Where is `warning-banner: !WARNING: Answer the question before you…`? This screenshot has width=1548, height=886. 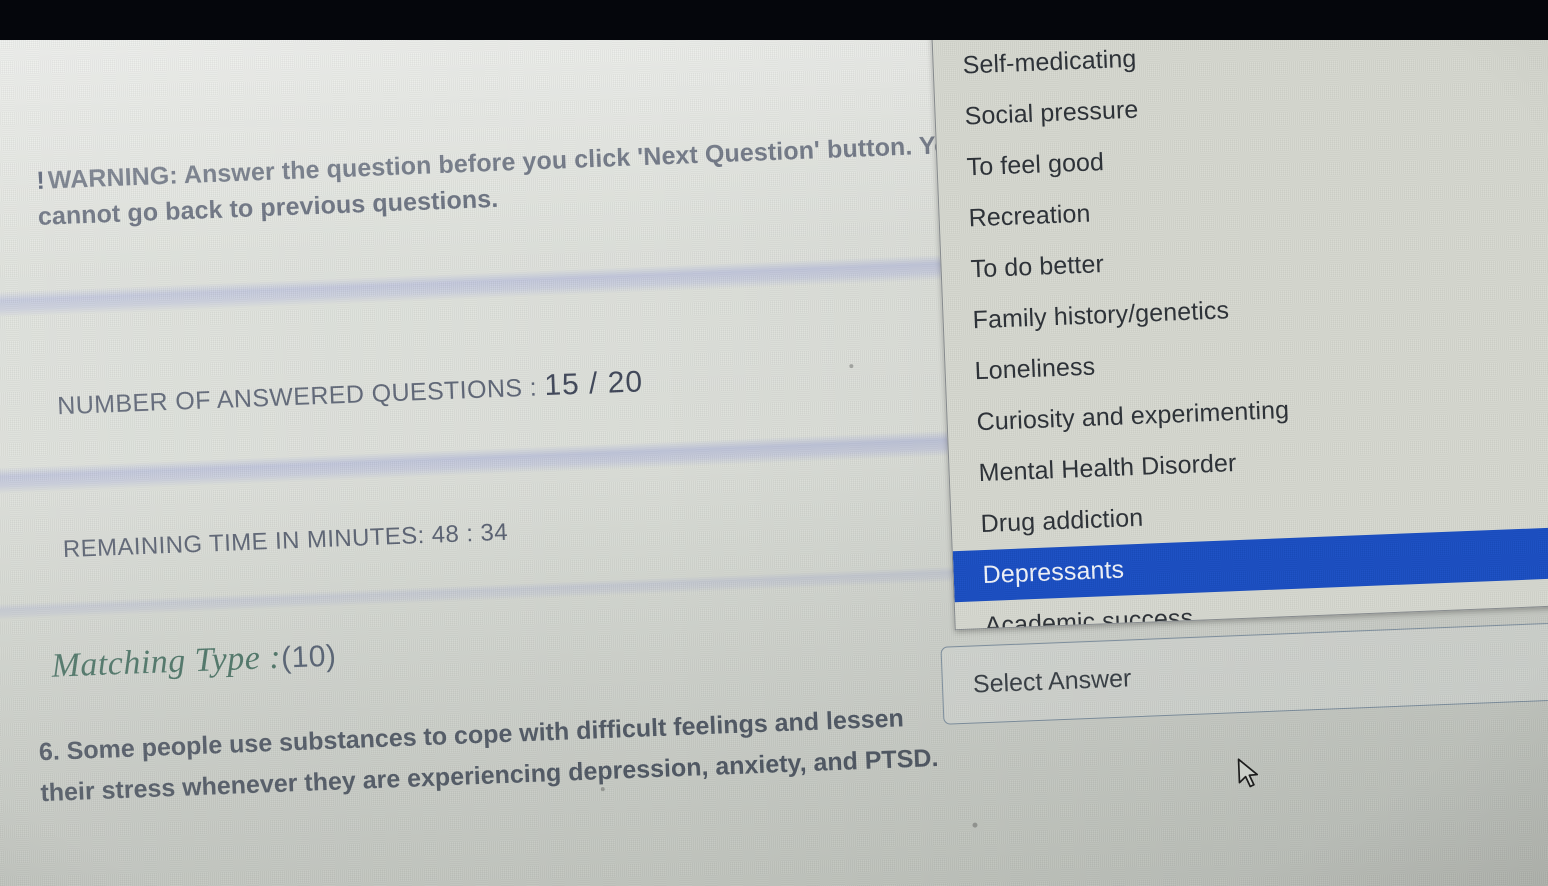 warning-banner: !WARNING: Answer the question before you… is located at coordinates (542, 179).